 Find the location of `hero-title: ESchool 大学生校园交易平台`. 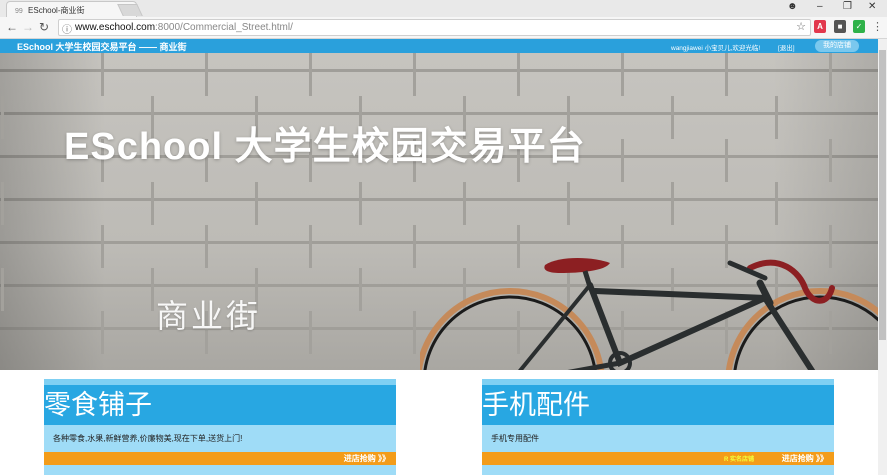

hero-title: ESchool 大学生校园交易平台 is located at coordinates (325, 147).